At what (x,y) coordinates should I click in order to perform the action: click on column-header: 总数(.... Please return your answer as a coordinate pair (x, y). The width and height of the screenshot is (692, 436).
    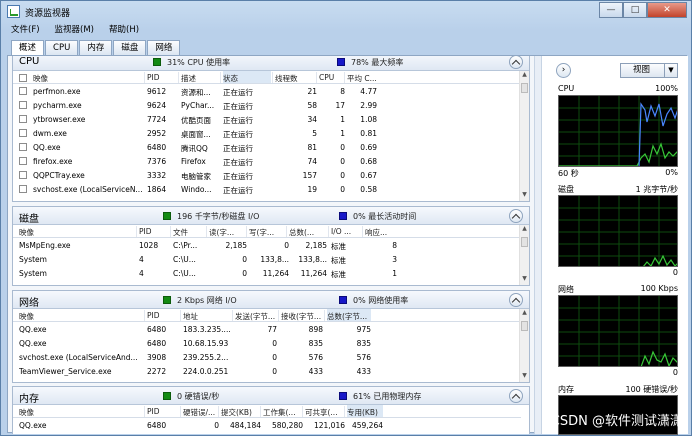
    Looking at the image, I should click on (308, 232).